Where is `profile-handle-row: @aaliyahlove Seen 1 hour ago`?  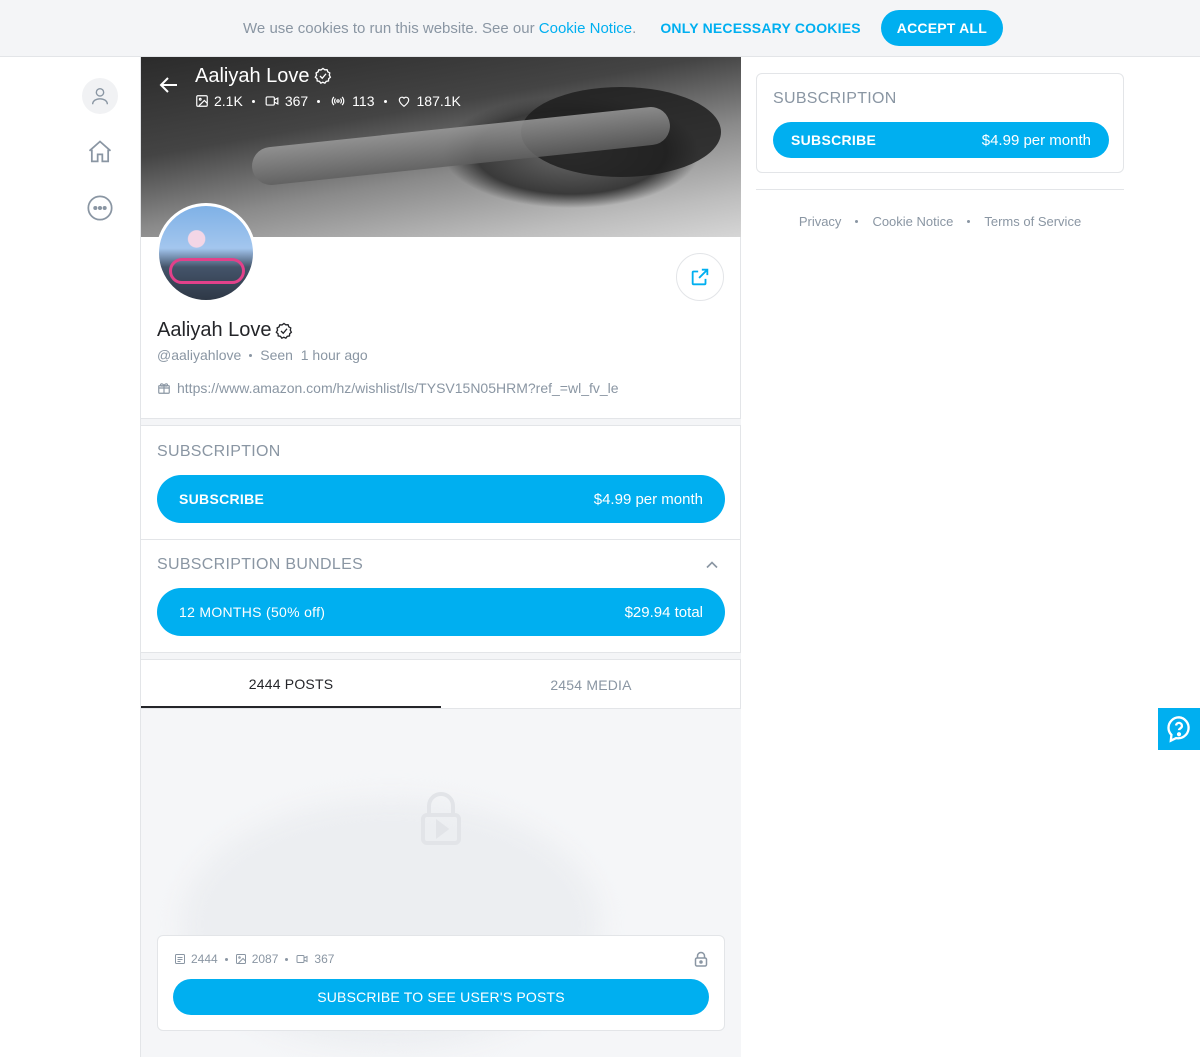 profile-handle-row: @aaliyahlove Seen 1 hour ago is located at coordinates (262, 355).